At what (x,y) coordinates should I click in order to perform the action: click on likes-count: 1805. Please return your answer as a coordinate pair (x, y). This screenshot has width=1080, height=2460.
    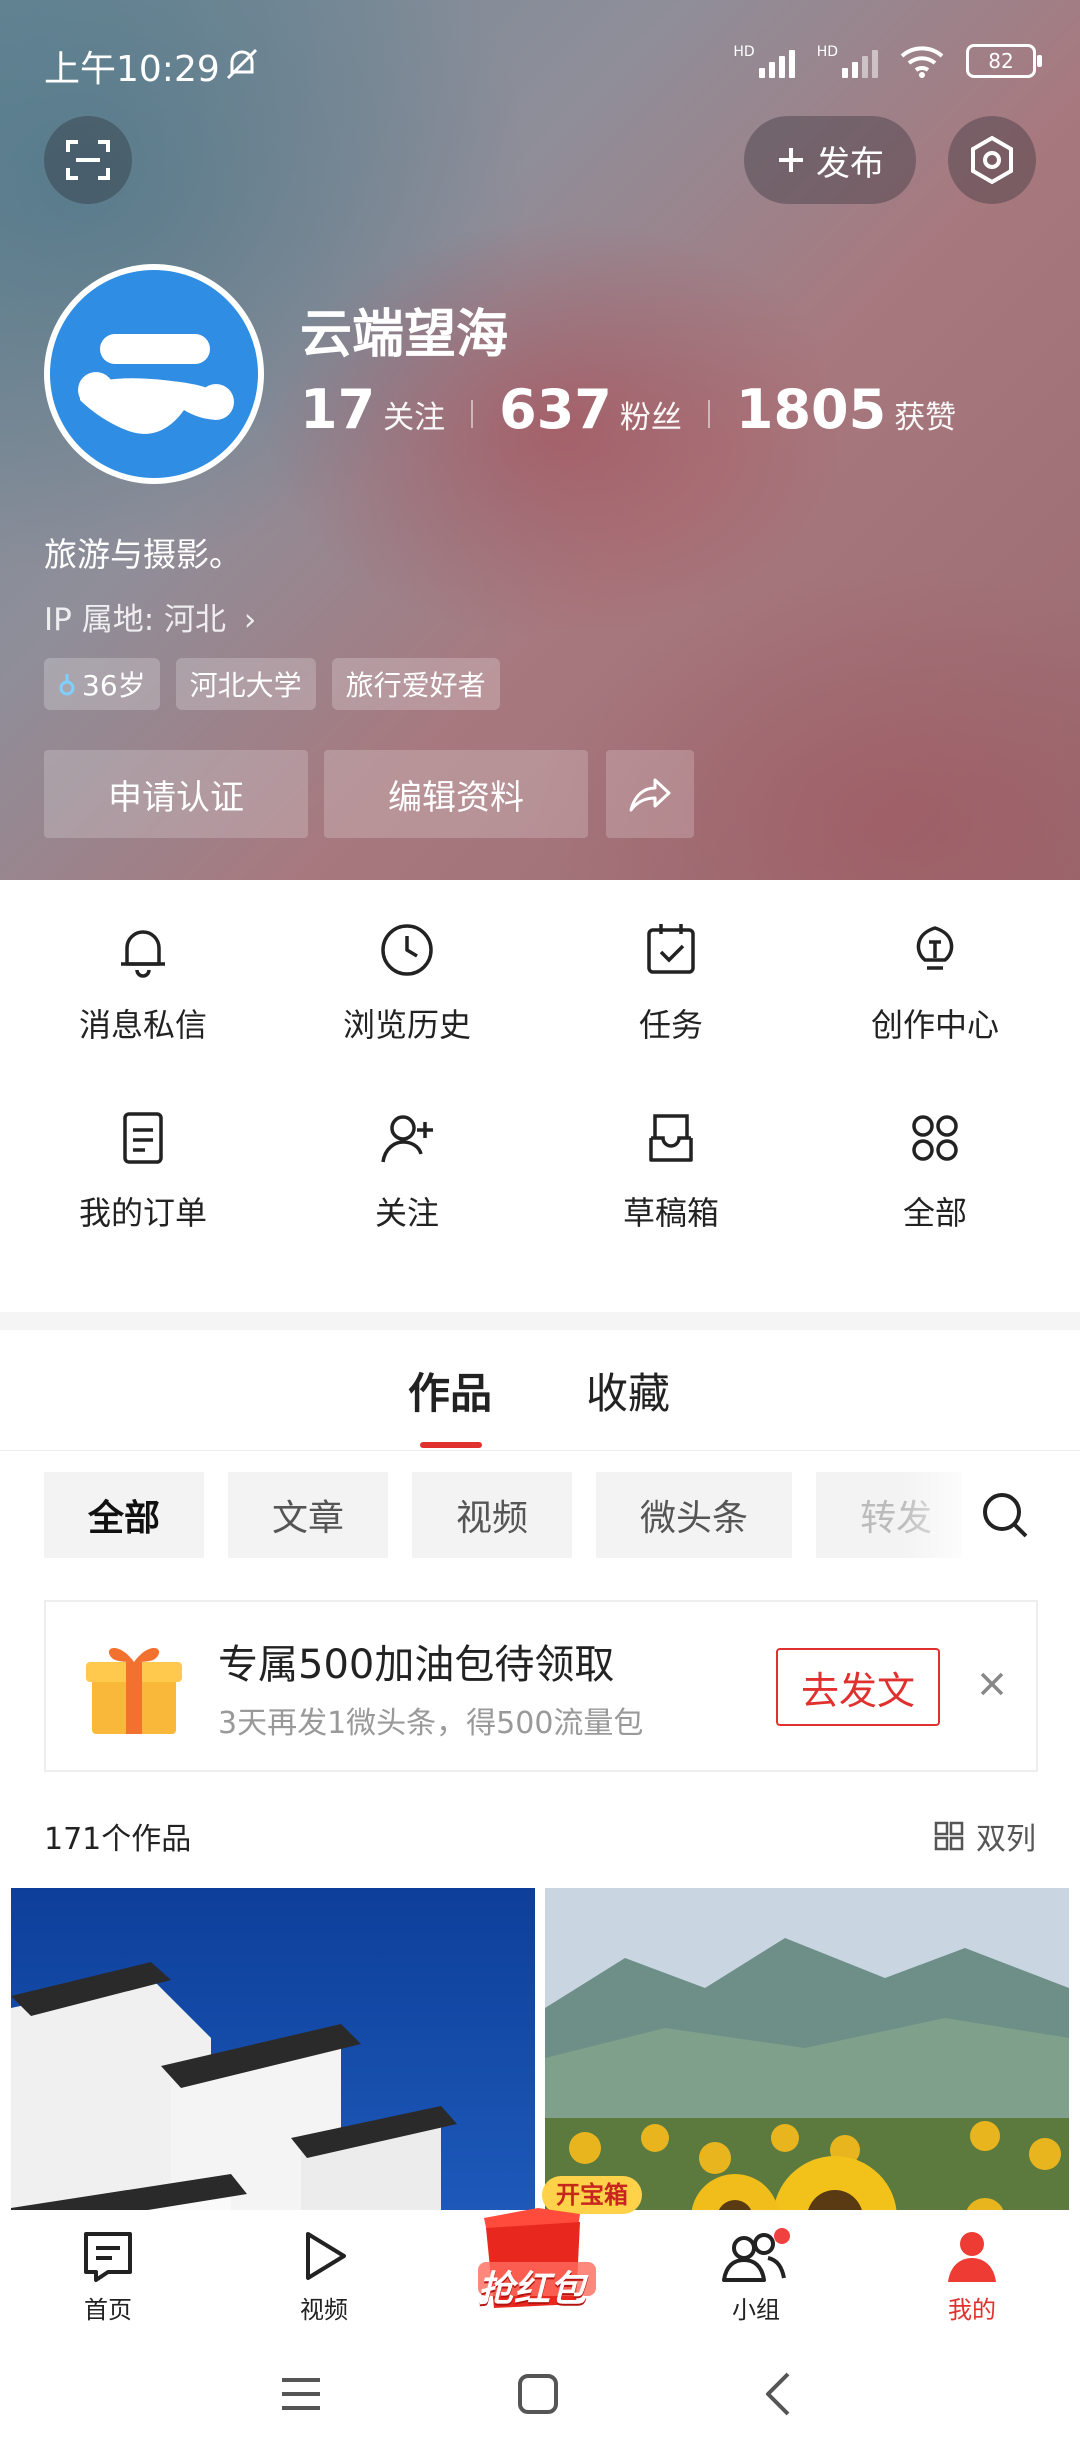
    Looking at the image, I should click on (811, 409).